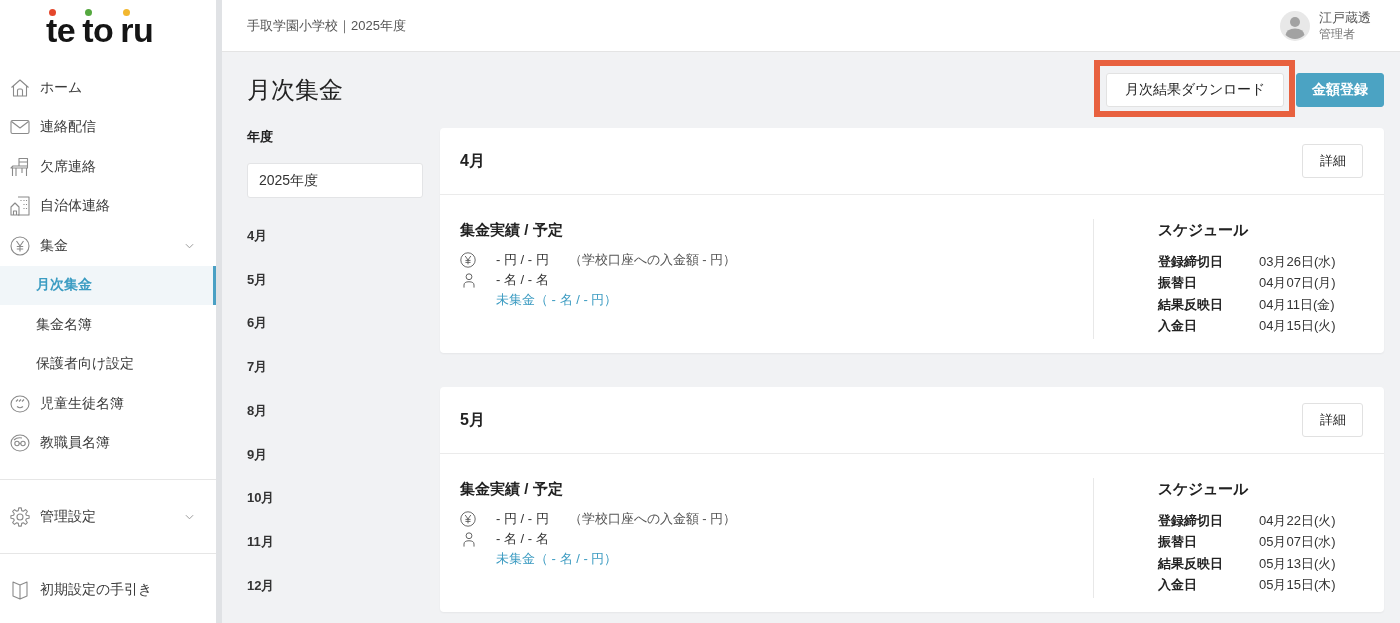  Describe the element at coordinates (261, 586) in the screenshot. I see `month-link: 12月` at that location.